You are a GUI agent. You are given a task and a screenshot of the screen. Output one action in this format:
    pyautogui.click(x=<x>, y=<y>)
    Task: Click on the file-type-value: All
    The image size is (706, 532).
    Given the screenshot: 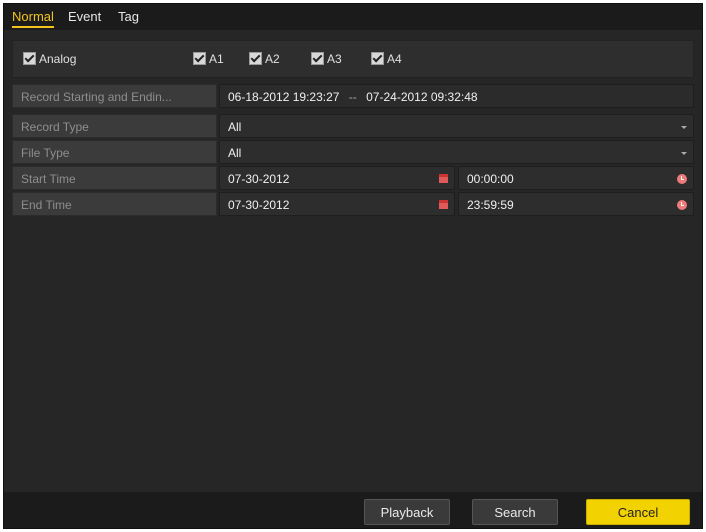 What is the action you would take?
    pyautogui.click(x=235, y=153)
    